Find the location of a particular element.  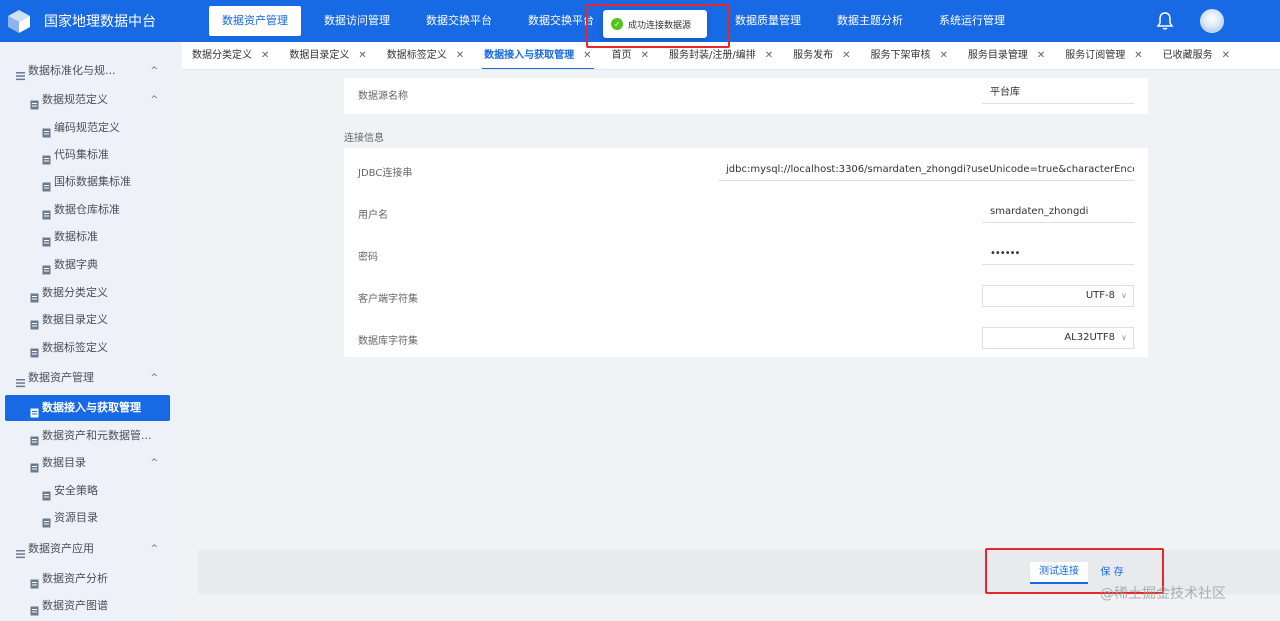

tab-catalog-definition: 数据目录定义 ✕ is located at coordinates (327, 55).